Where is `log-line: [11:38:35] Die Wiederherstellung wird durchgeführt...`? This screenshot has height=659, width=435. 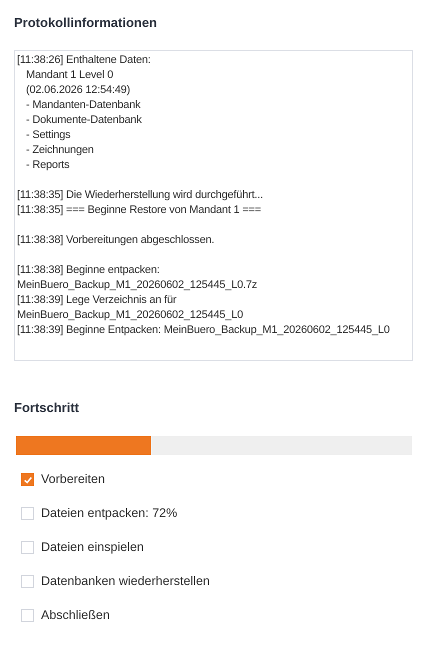 log-line: [11:38:35] Die Wiederherstellung wird durchgeführt... is located at coordinates (140, 195).